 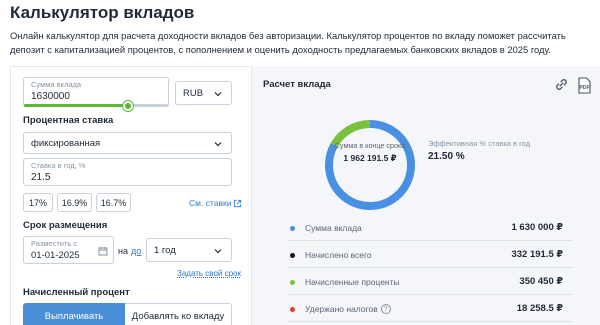 What do you see at coordinates (541, 281) in the screenshot?
I see `row-value: 350 450 ₽` at bounding box center [541, 281].